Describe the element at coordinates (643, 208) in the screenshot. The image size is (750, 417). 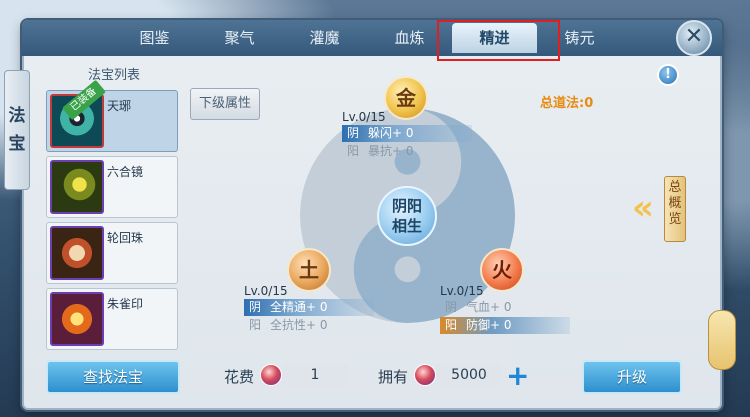
I see `chevron-left-icon: «` at that location.